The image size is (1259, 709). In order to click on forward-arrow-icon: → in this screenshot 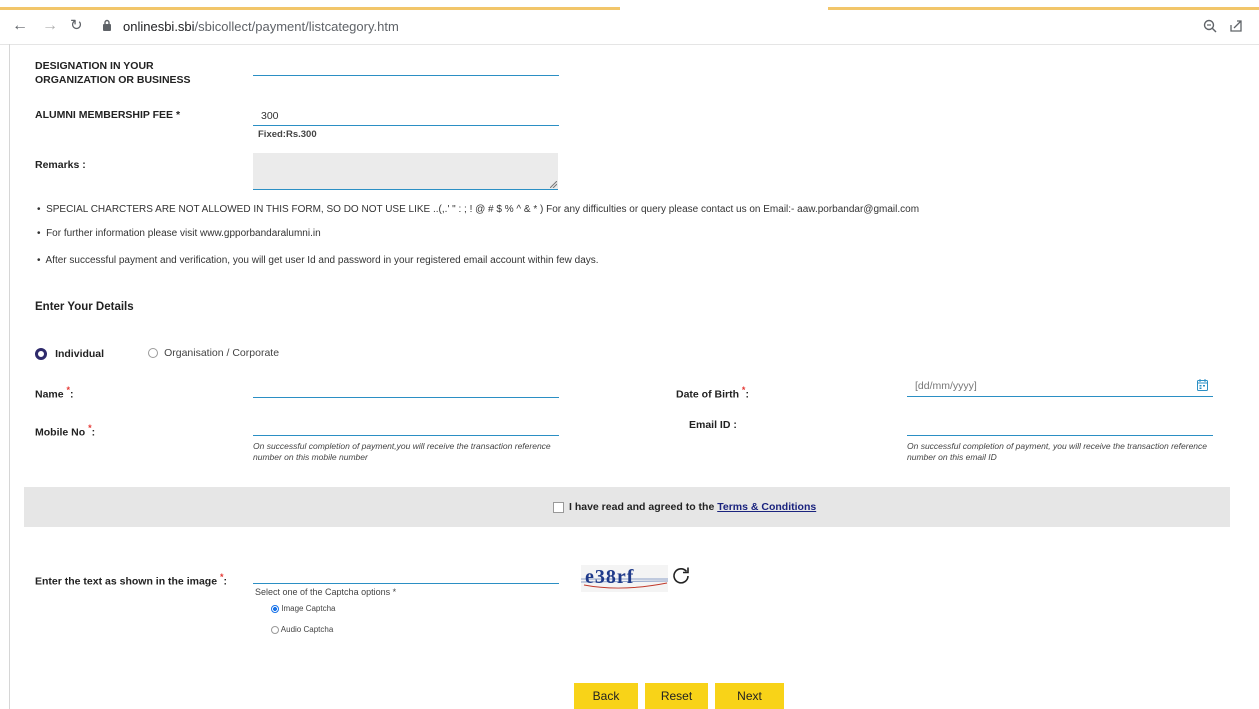, I will do `click(50, 26)`.